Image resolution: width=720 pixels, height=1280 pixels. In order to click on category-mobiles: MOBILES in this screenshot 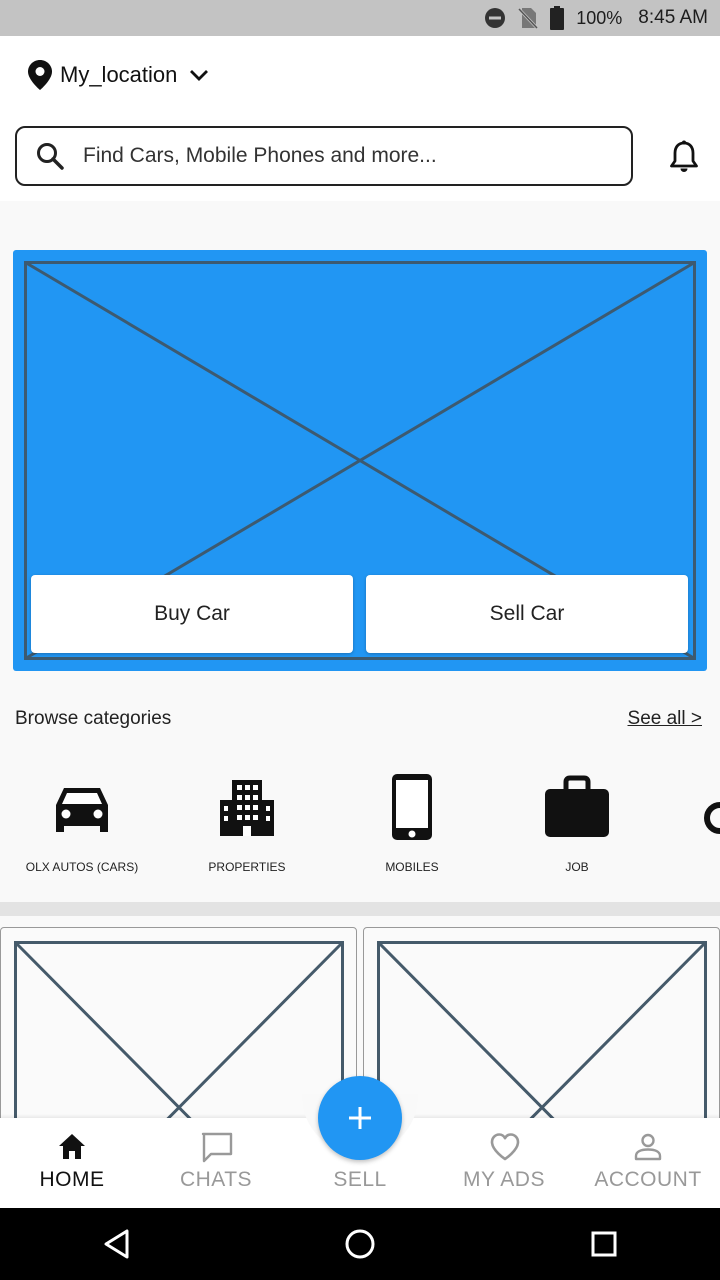, I will do `click(412, 825)`.